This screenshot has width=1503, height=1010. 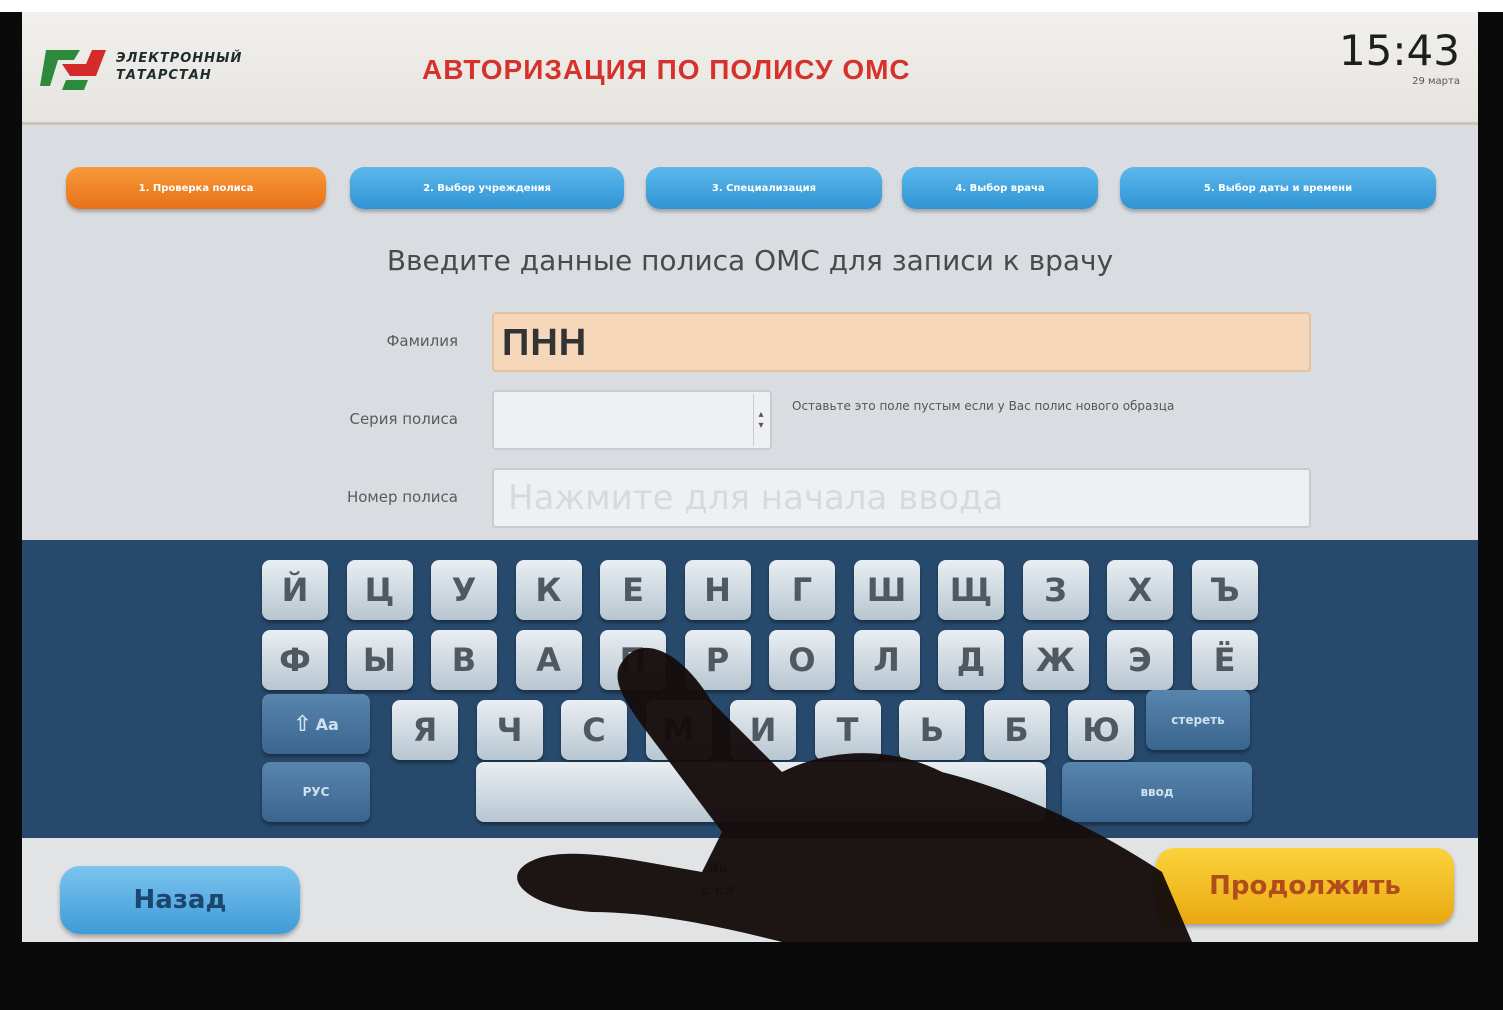 I want to click on series-field: ▴ ▾, so click(x=632, y=420).